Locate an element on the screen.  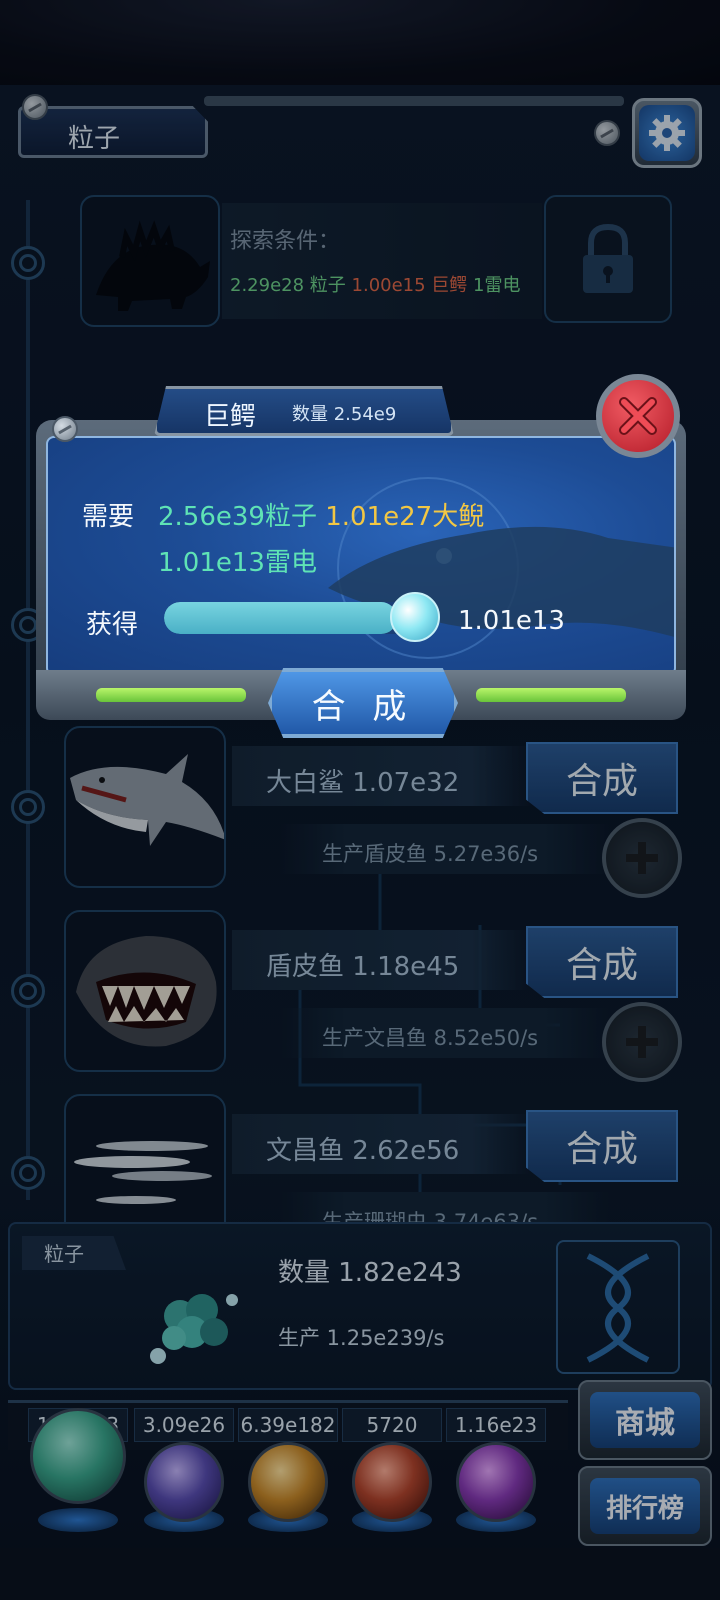
close-icon is located at coordinates (638, 416).